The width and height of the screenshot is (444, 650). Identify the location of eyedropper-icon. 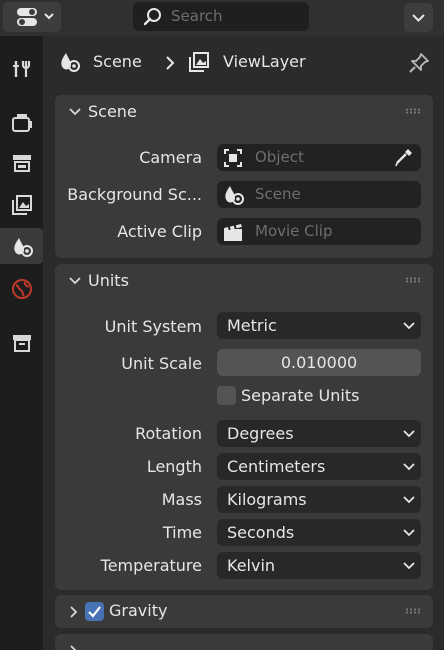
(404, 157).